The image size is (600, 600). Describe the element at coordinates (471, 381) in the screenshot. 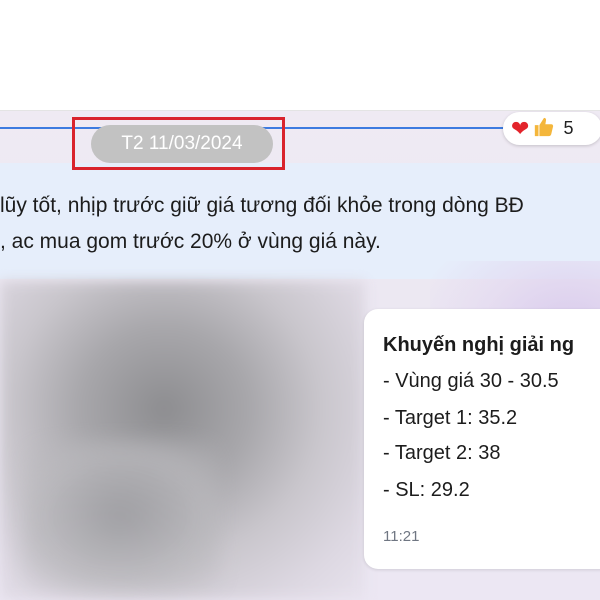

I see `recommendation-item: - Vùng giá 30 - 30.5` at that location.